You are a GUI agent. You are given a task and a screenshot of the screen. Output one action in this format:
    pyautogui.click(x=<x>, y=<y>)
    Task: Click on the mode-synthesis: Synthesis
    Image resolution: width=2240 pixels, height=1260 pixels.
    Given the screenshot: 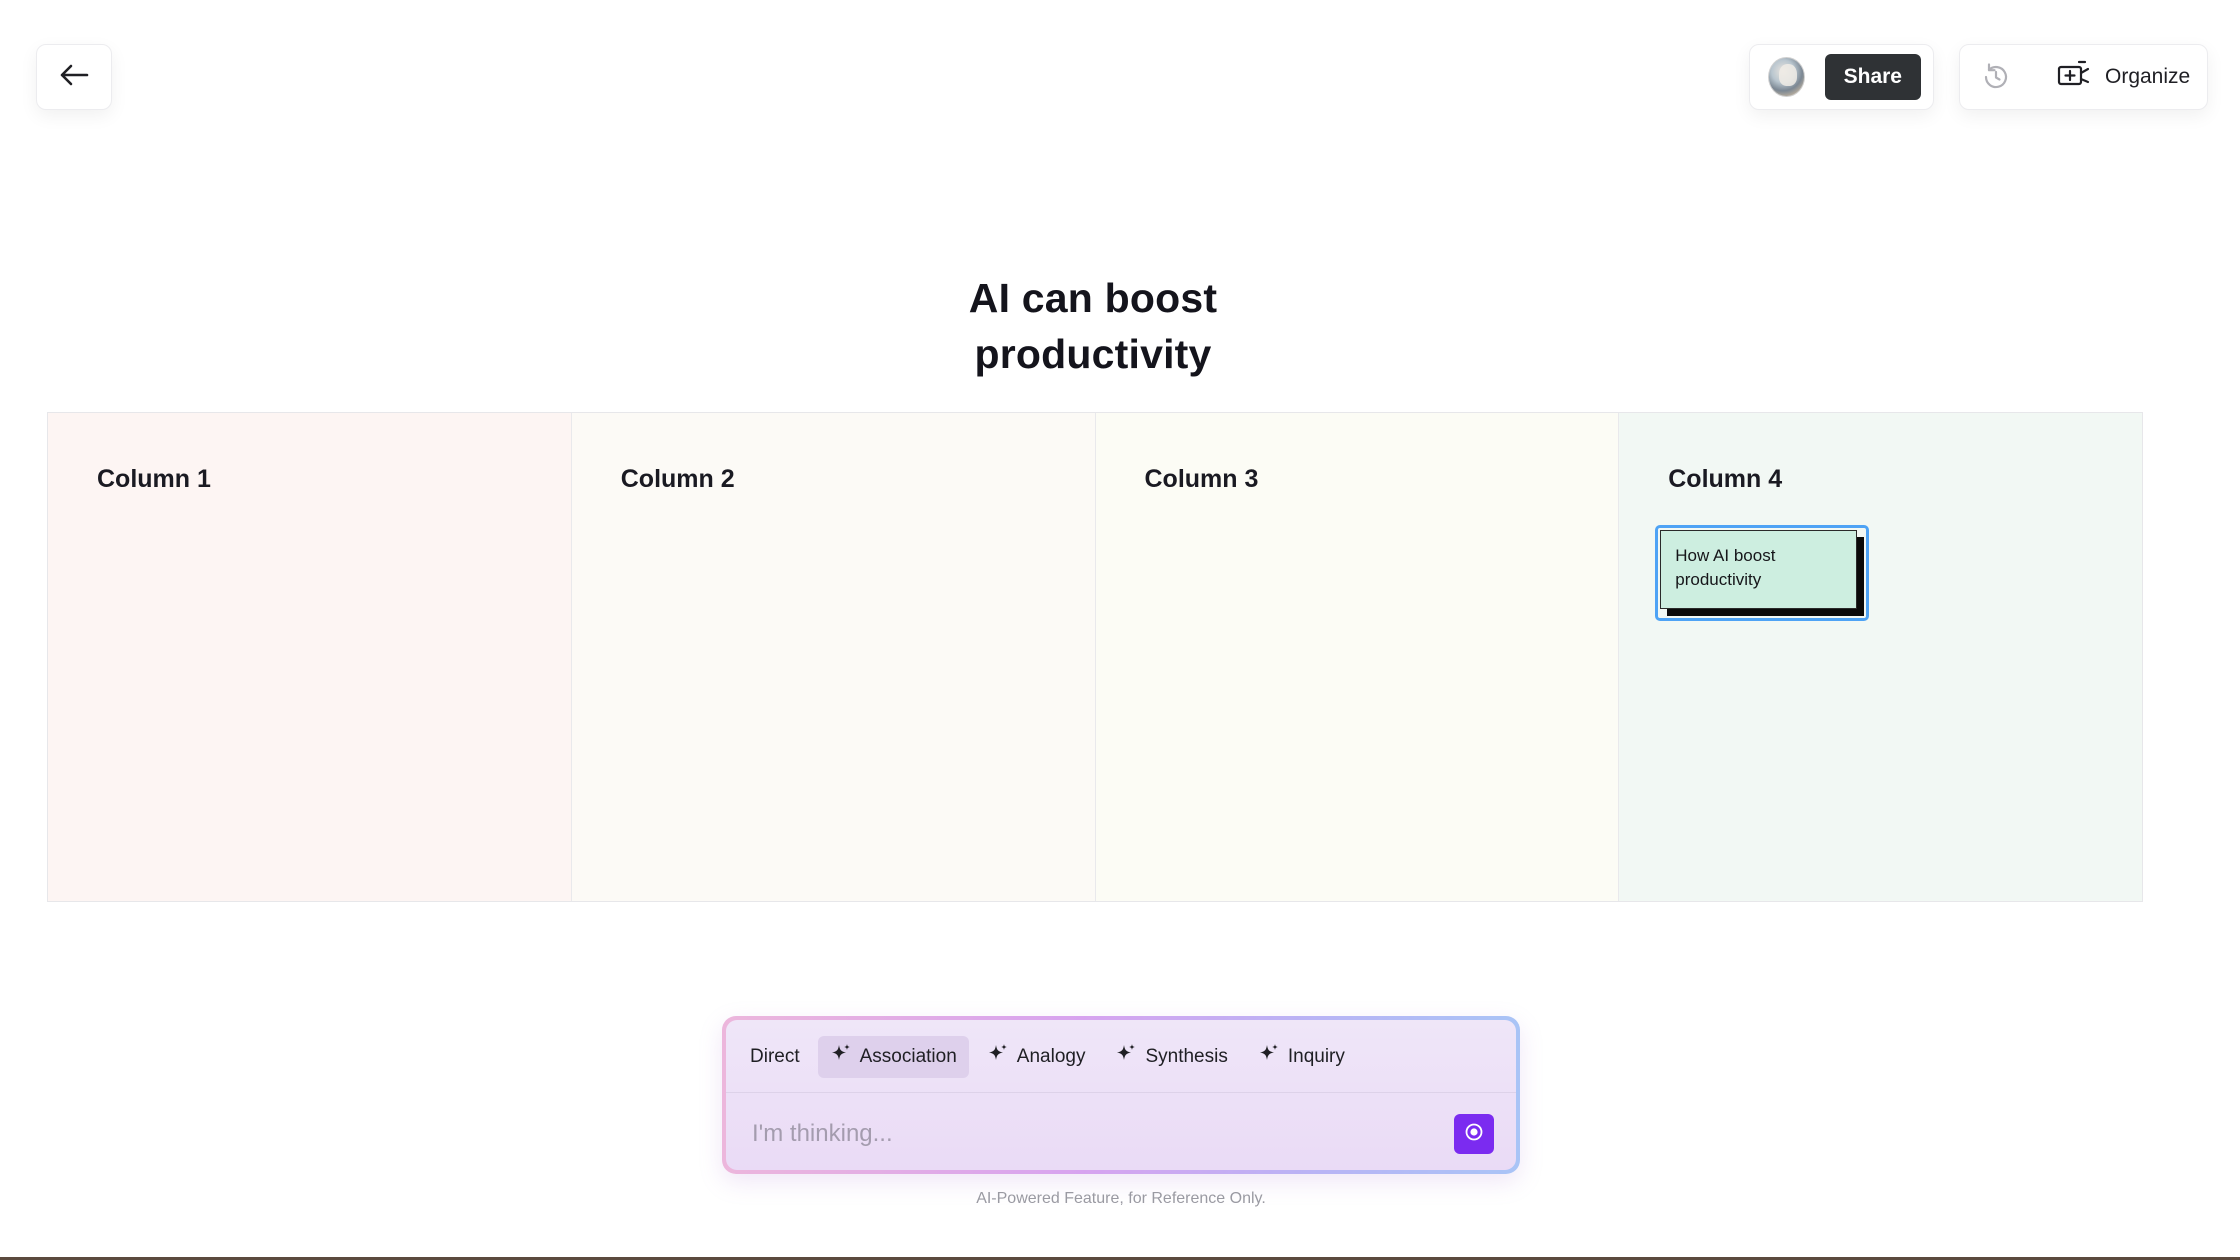 What is the action you would take?
    pyautogui.click(x=1171, y=1057)
    